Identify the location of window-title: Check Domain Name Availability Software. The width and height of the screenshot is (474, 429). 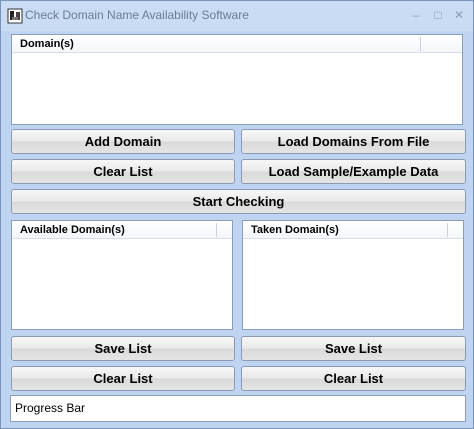
(137, 15).